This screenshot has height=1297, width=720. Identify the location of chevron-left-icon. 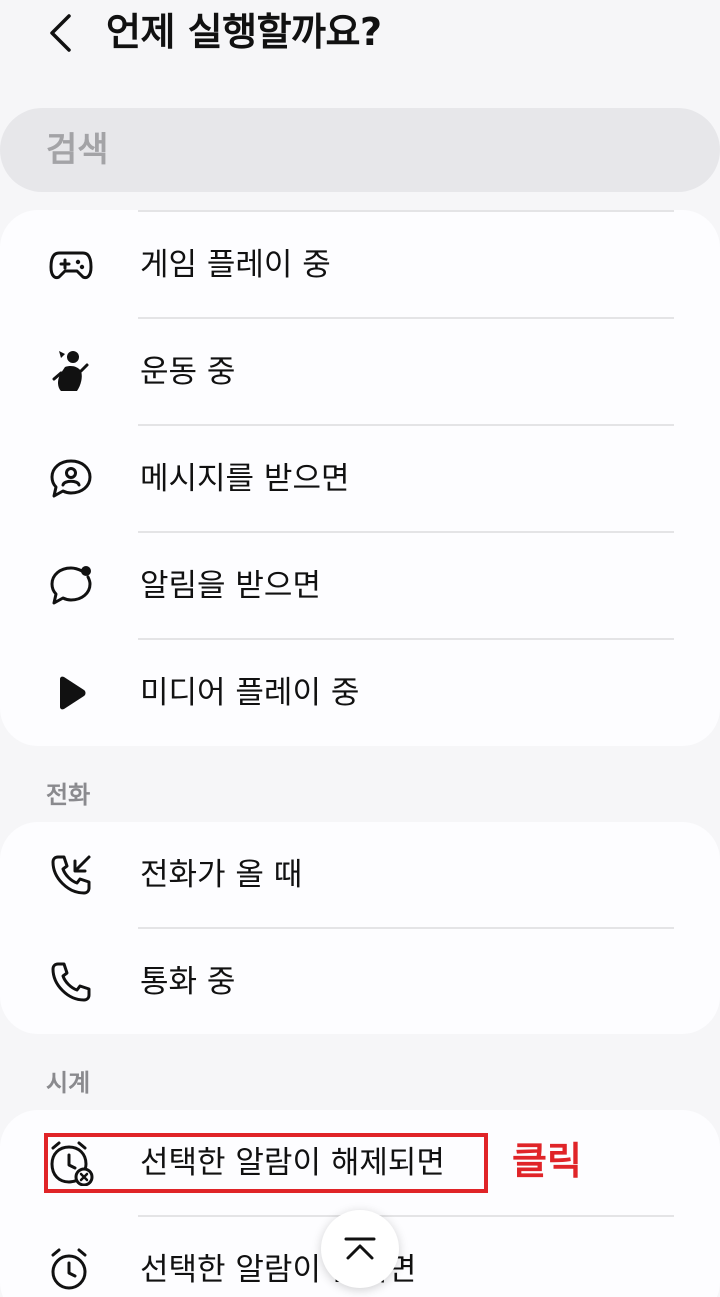
(60, 33).